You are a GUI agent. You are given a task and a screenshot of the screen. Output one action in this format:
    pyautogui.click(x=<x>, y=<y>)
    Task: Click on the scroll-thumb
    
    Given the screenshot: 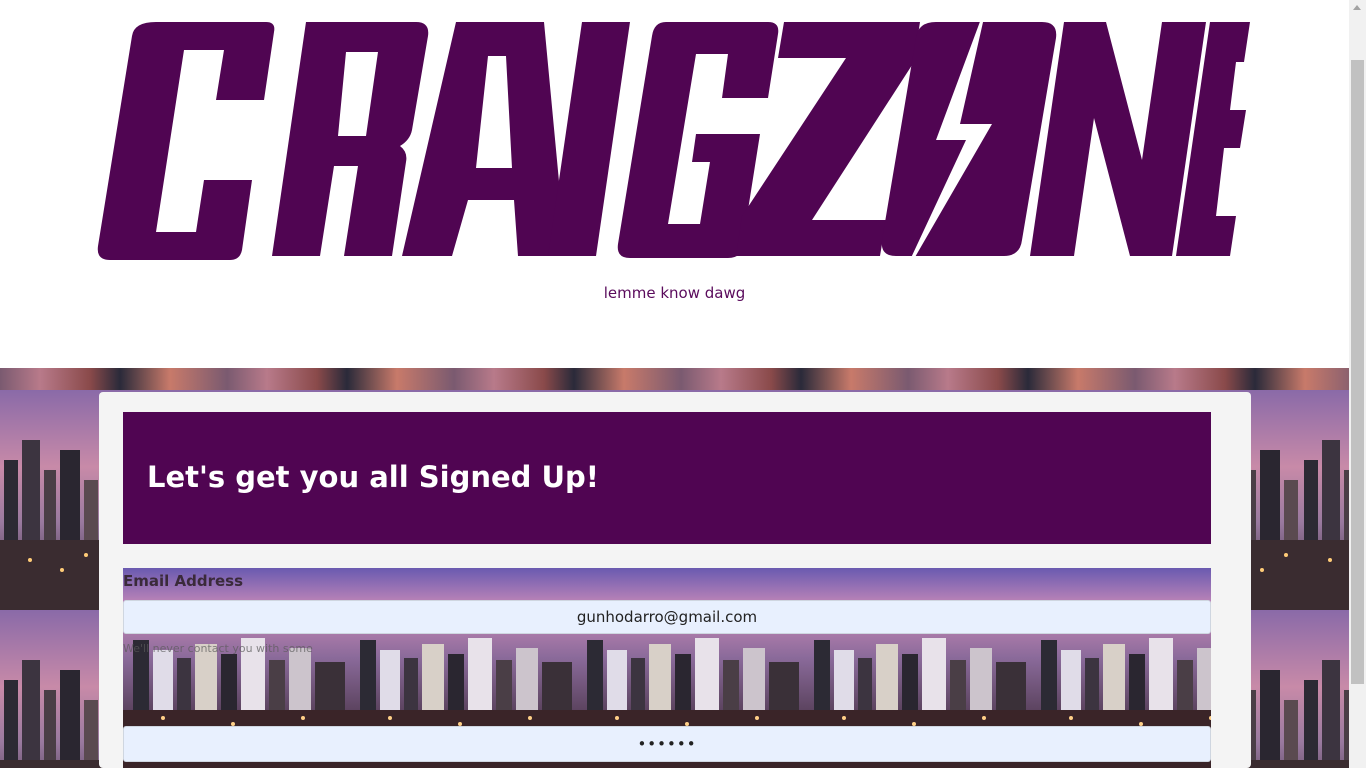 What is the action you would take?
    pyautogui.click(x=1357, y=372)
    